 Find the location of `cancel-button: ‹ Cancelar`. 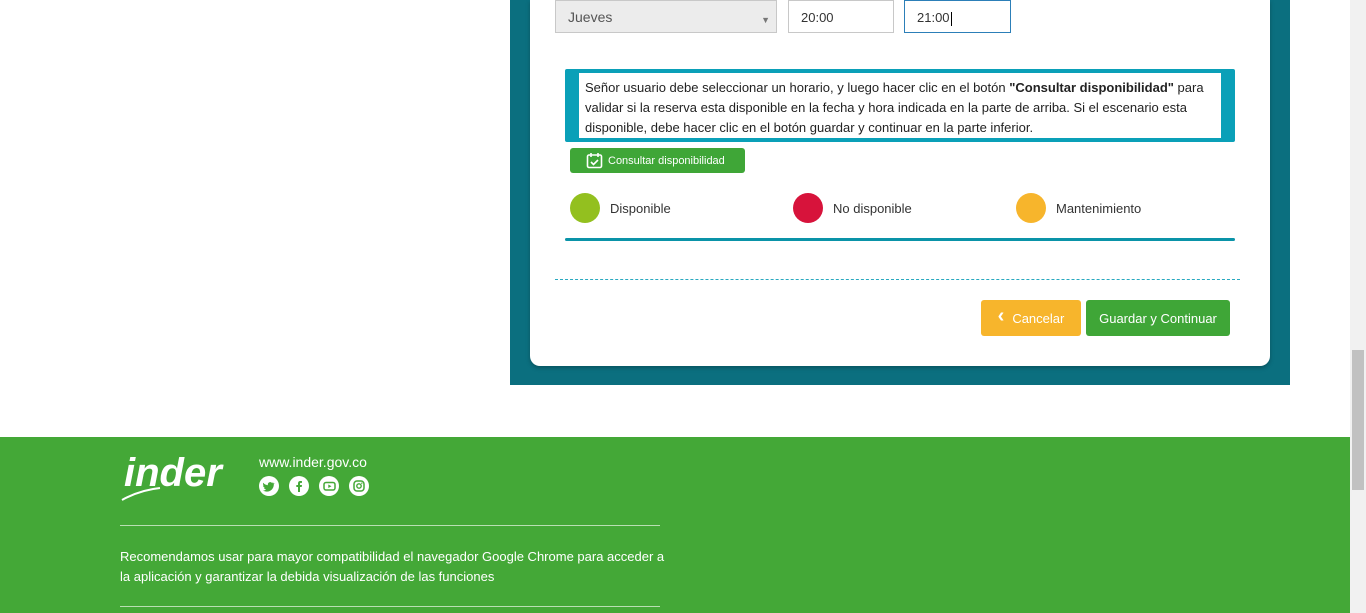

cancel-button: ‹ Cancelar is located at coordinates (1031, 318).